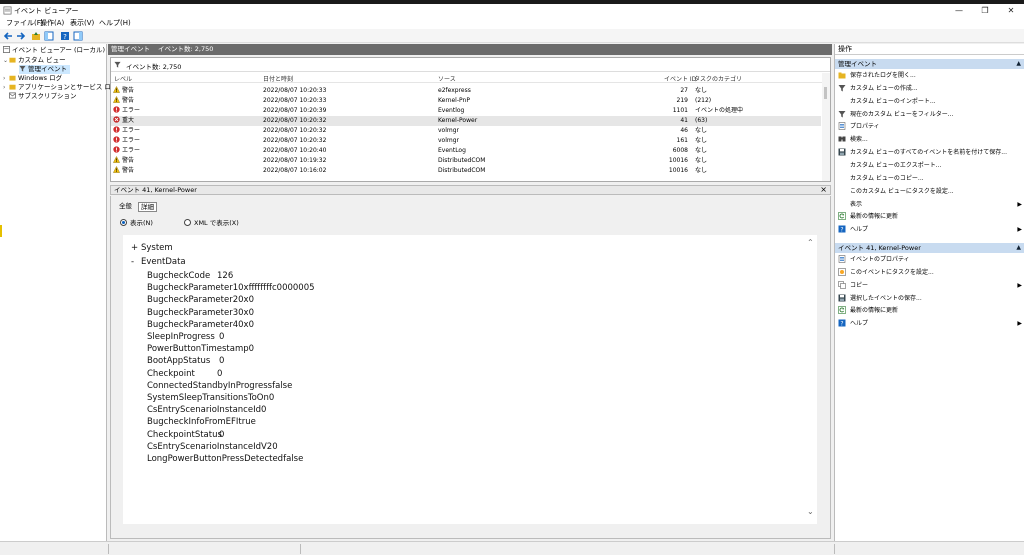 The height and width of the screenshot is (555, 1024). I want to click on cell-datetime: 2022/08/07 10:20:32, so click(295, 140).